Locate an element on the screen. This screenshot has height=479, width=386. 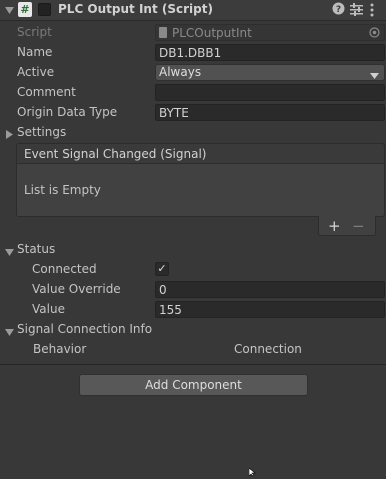
column-header-behavior: Behavior is located at coordinates (60, 349).